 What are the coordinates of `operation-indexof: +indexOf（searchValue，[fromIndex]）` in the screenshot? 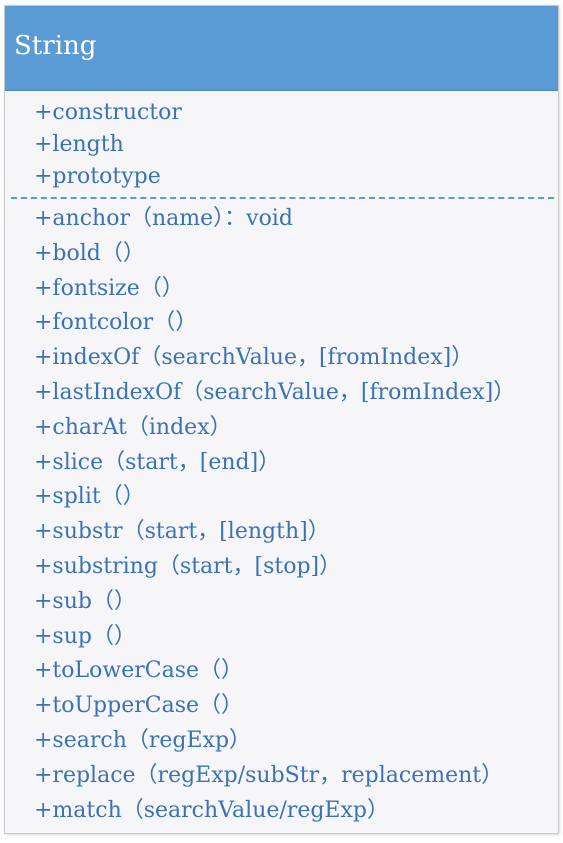 It's located at (254, 358).